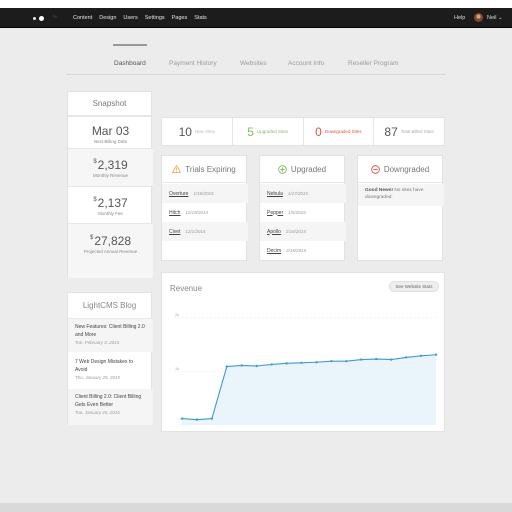  Describe the element at coordinates (110, 213) in the screenshot. I see `monthly-fee-label: Monthly Fee` at that location.